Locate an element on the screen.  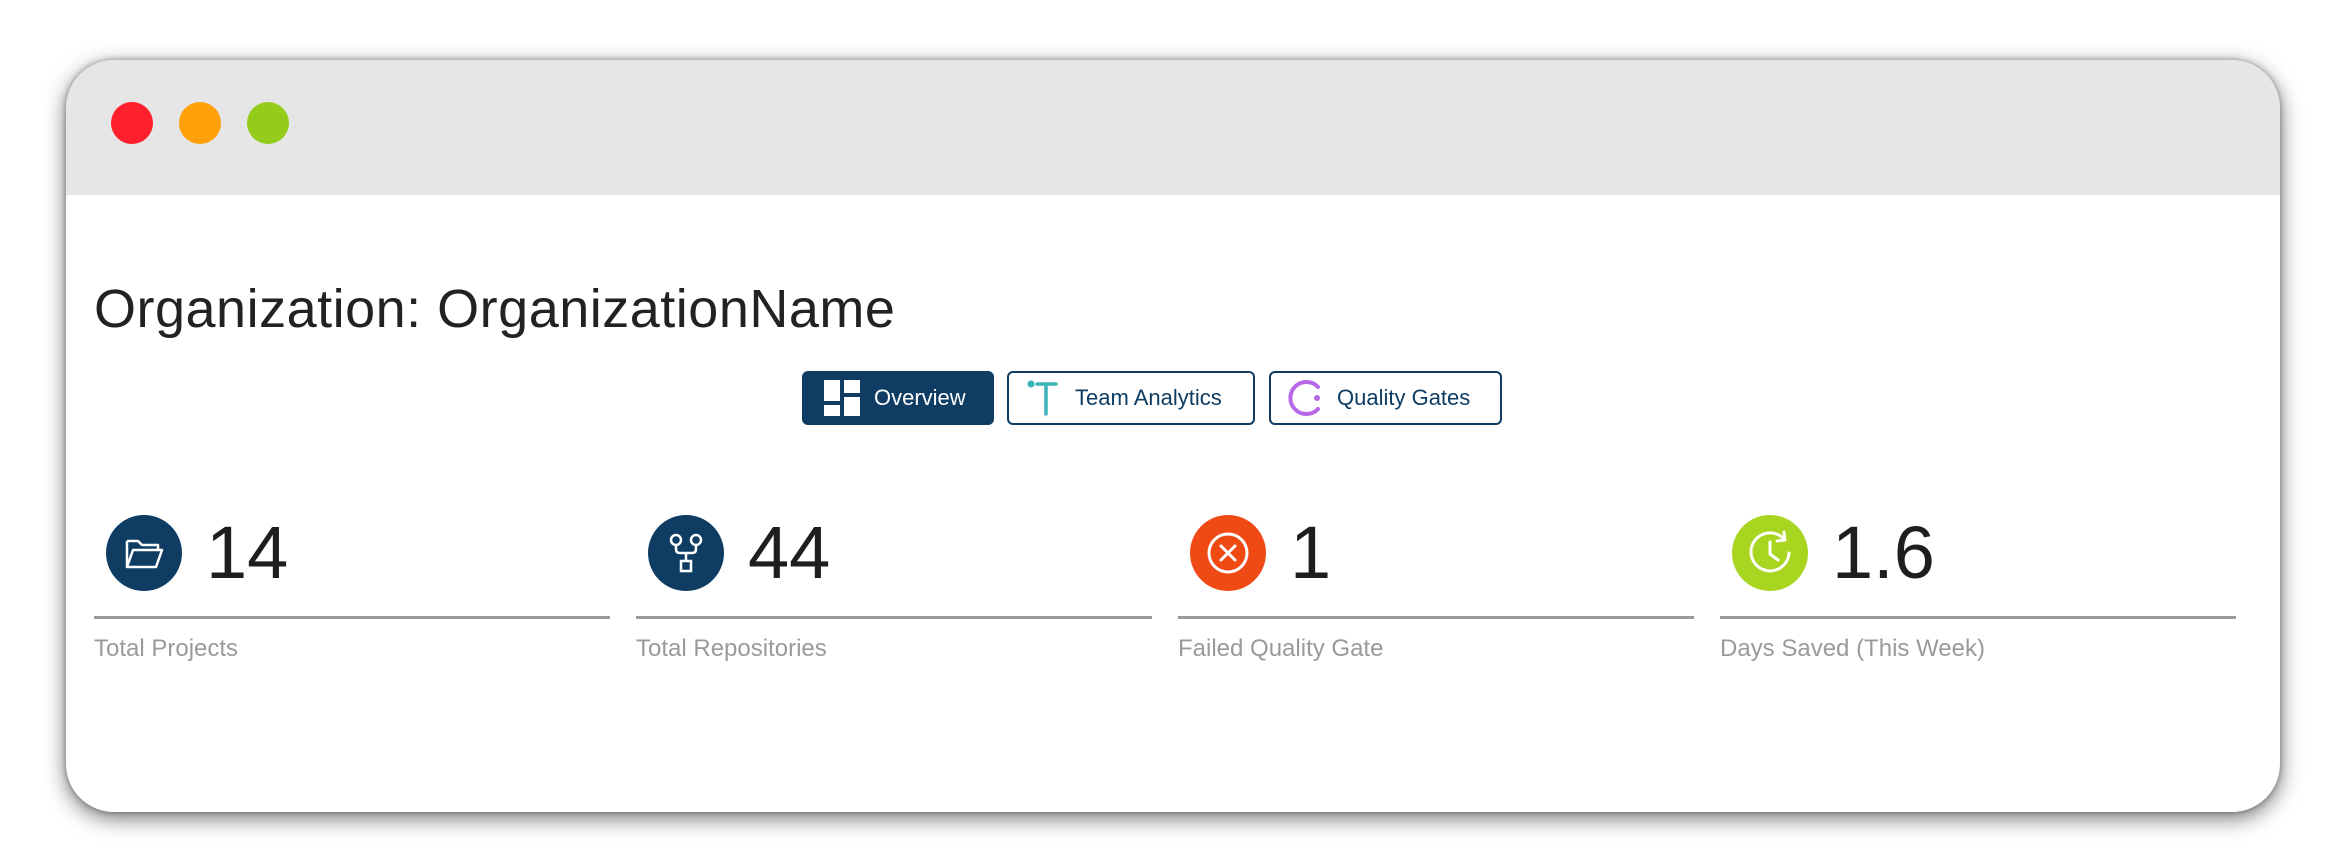
stat-value: 14 is located at coordinates (247, 552).